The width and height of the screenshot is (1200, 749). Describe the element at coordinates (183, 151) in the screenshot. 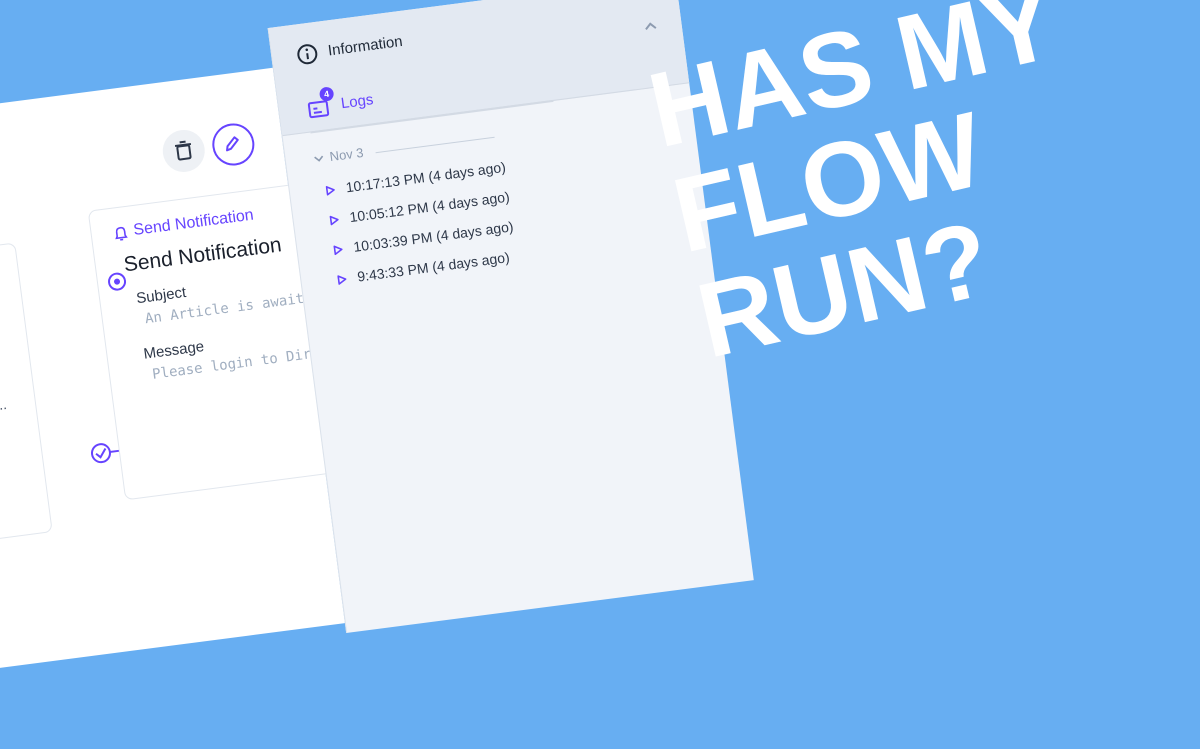

I see `trash-icon` at that location.